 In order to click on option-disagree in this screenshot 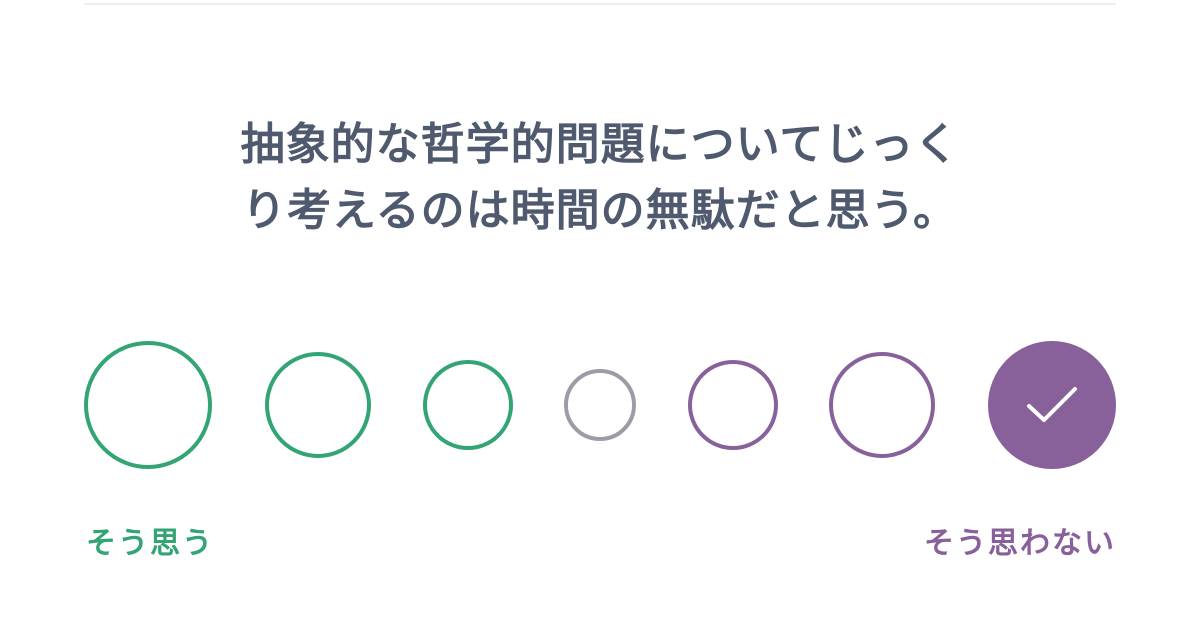, I will do `click(882, 405)`.